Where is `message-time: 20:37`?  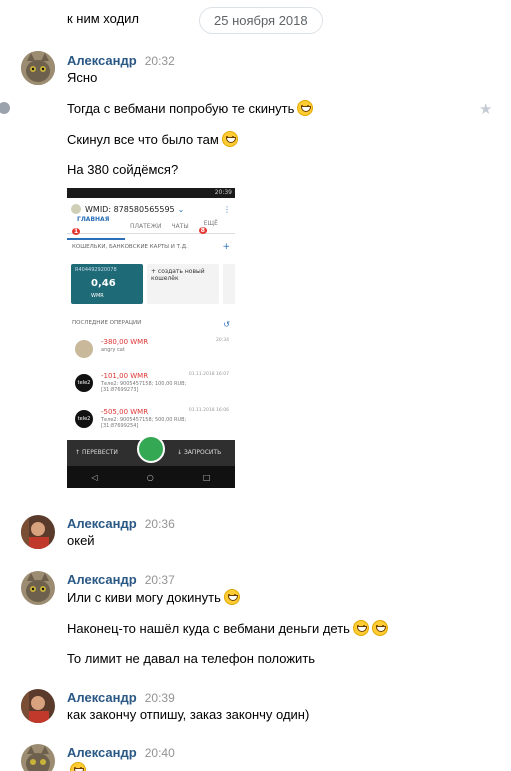 message-time: 20:37 is located at coordinates (160, 580).